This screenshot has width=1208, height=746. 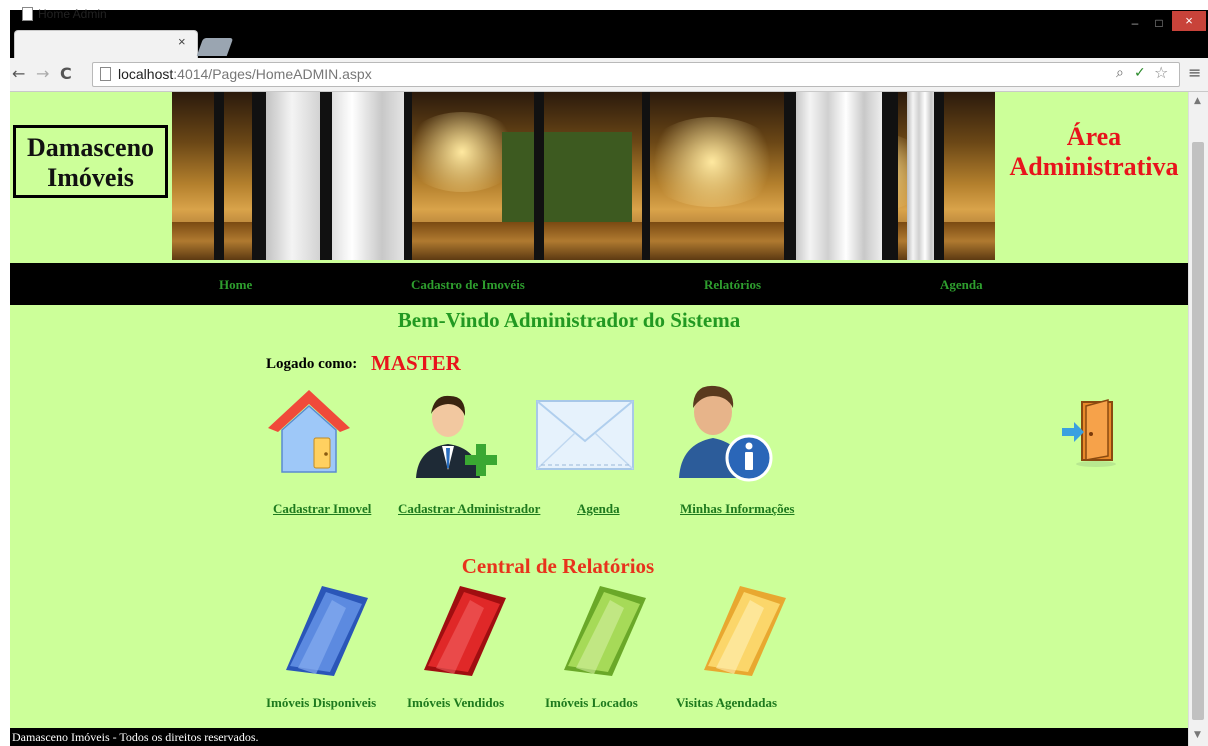 What do you see at coordinates (737, 509) in the screenshot?
I see `minhas-informacoes-link: Minhas Informações` at bounding box center [737, 509].